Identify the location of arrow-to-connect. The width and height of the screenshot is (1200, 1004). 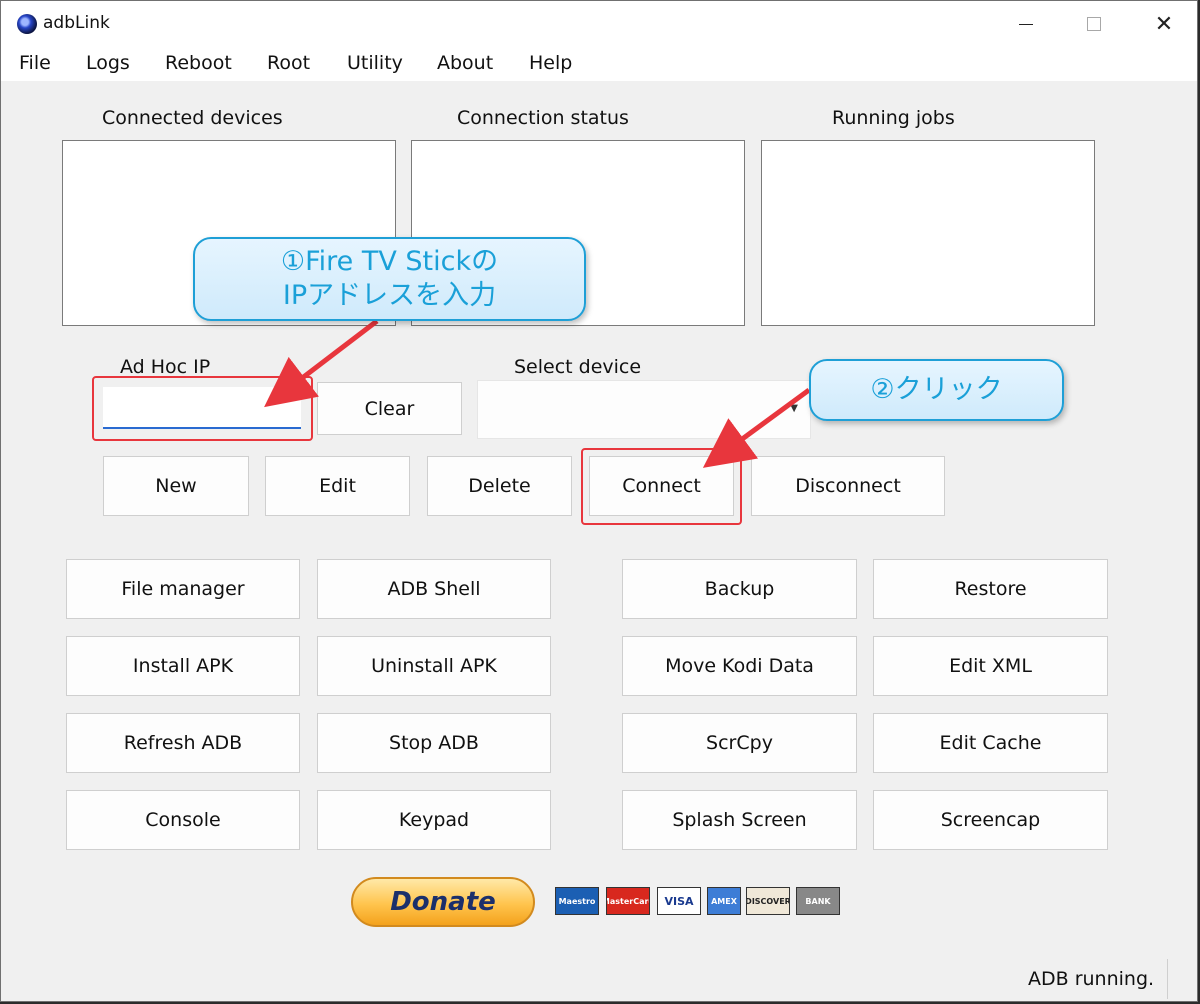
(756, 427).